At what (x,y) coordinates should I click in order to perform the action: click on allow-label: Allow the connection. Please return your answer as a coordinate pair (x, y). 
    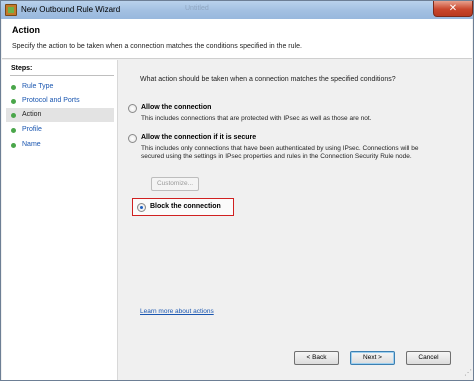
    Looking at the image, I should click on (176, 107).